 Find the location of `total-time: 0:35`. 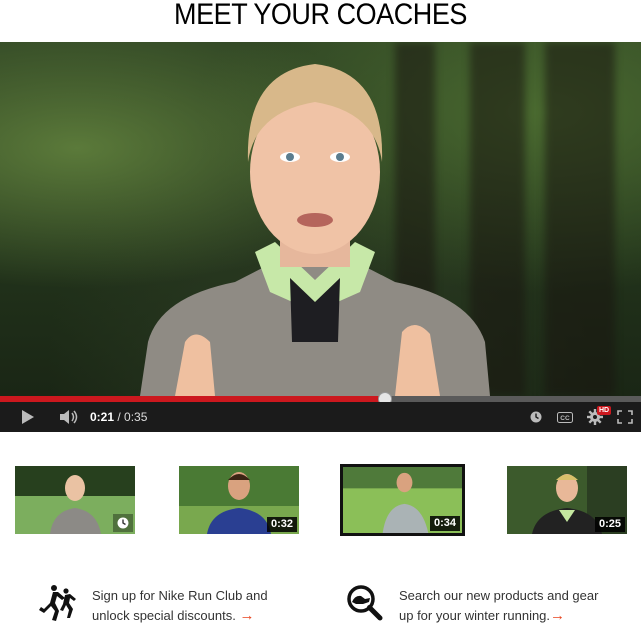

total-time: 0:35 is located at coordinates (136, 417).